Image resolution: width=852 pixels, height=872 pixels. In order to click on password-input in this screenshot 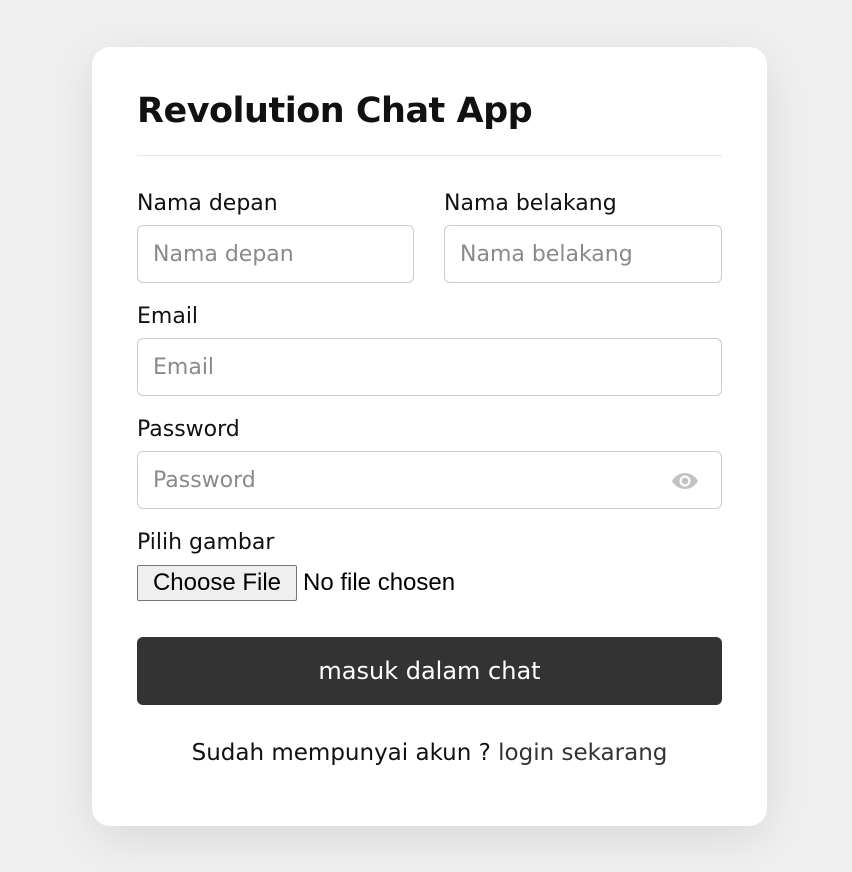, I will do `click(429, 480)`.